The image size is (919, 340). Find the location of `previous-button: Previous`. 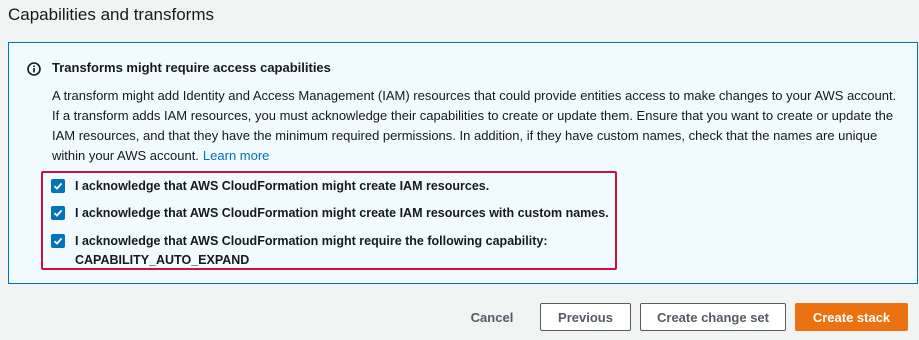

previous-button: Previous is located at coordinates (585, 317).